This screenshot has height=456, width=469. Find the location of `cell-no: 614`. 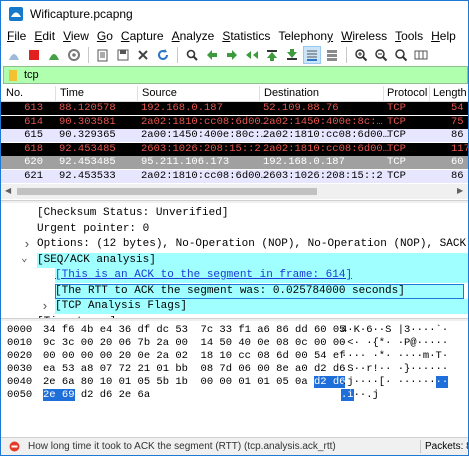

cell-no: 614 is located at coordinates (33, 121).